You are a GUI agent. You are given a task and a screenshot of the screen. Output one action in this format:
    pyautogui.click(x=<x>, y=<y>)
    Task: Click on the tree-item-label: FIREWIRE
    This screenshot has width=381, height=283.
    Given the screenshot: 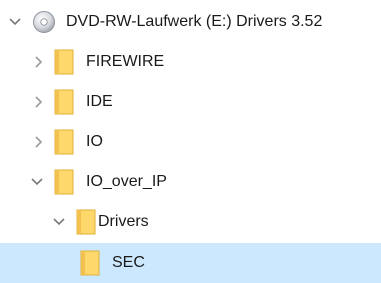 What is the action you would take?
    pyautogui.click(x=125, y=61)
    